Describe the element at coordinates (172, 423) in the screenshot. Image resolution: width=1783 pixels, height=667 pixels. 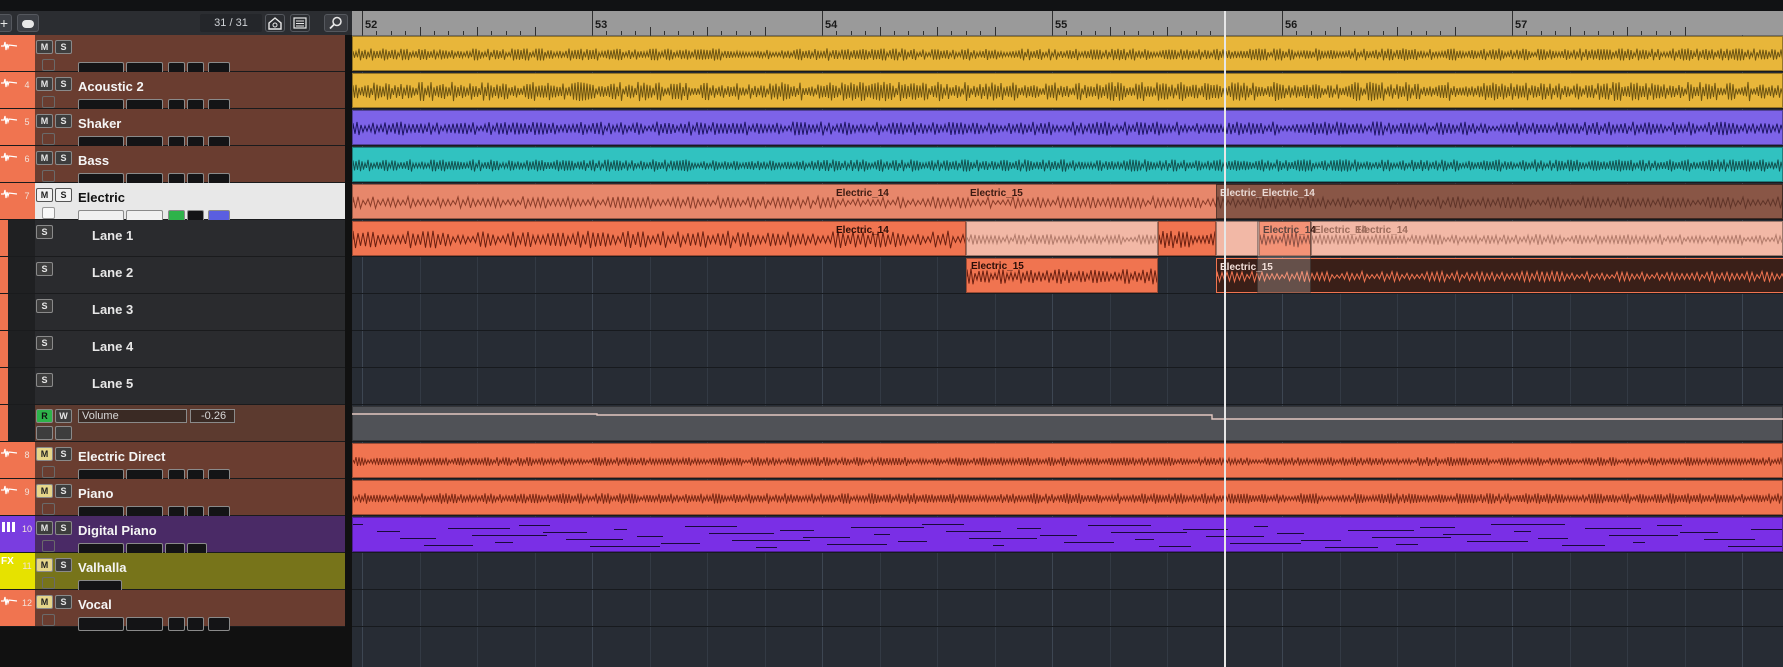
I see `track-row: R W Volume -0.26` at that location.